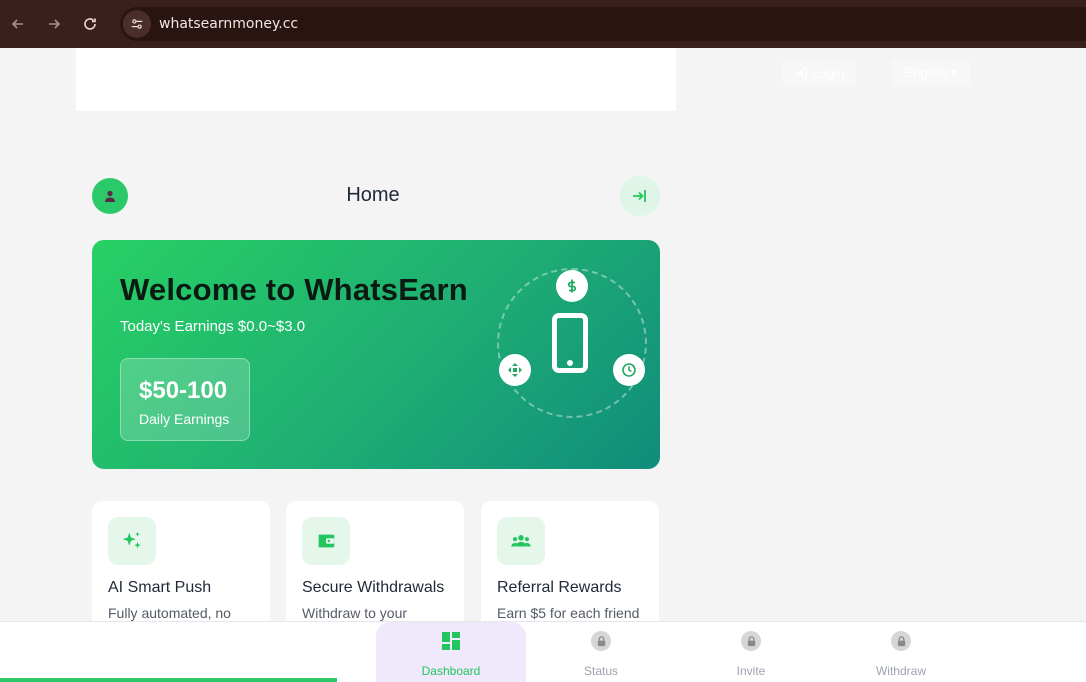  I want to click on avatar, so click(110, 196).